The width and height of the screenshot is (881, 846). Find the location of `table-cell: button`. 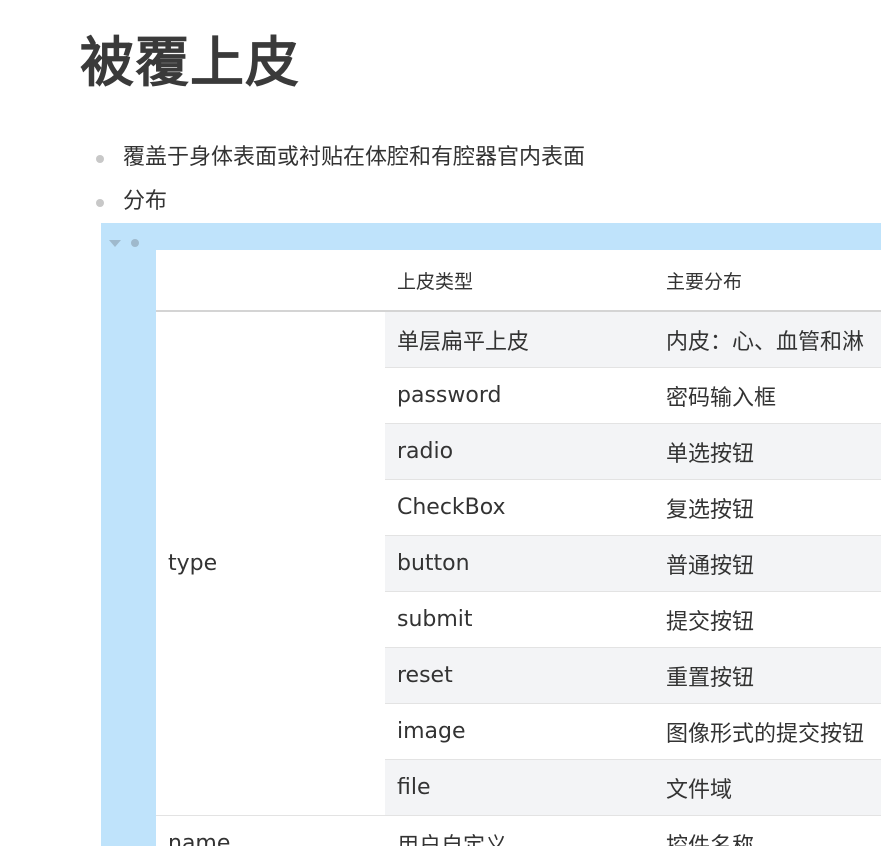

table-cell: button is located at coordinates (519, 563).